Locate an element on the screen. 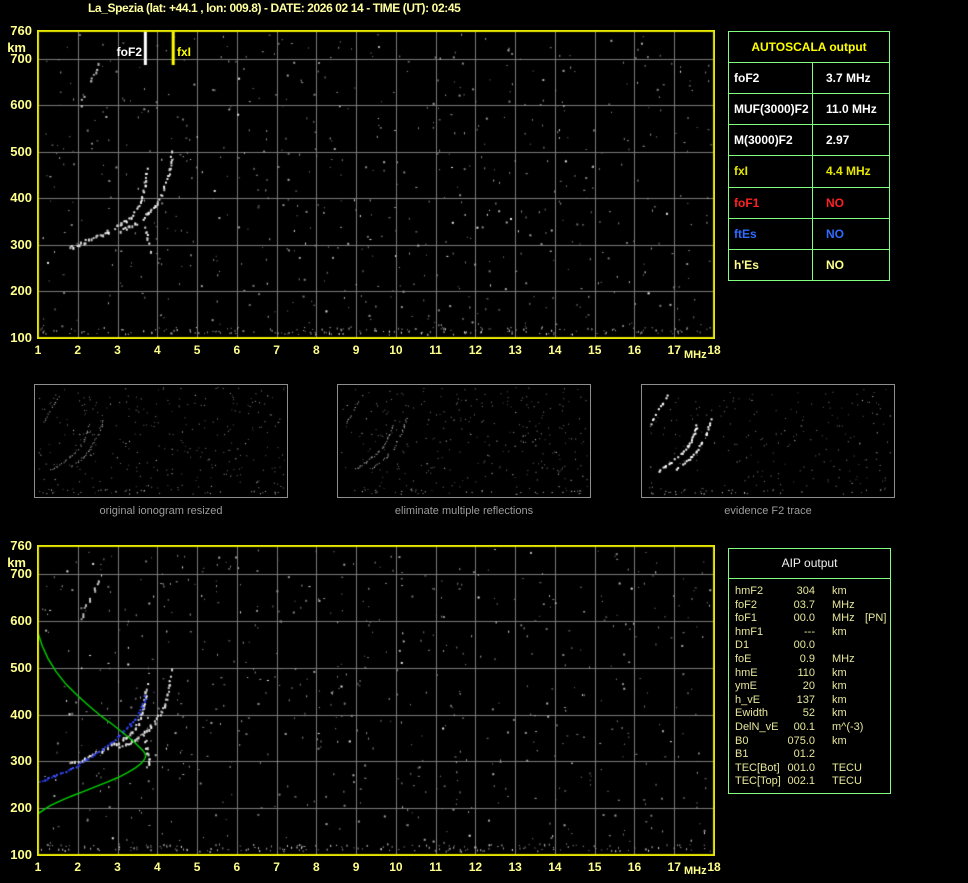  aip-row-label: Ewidth is located at coordinates (752, 713).